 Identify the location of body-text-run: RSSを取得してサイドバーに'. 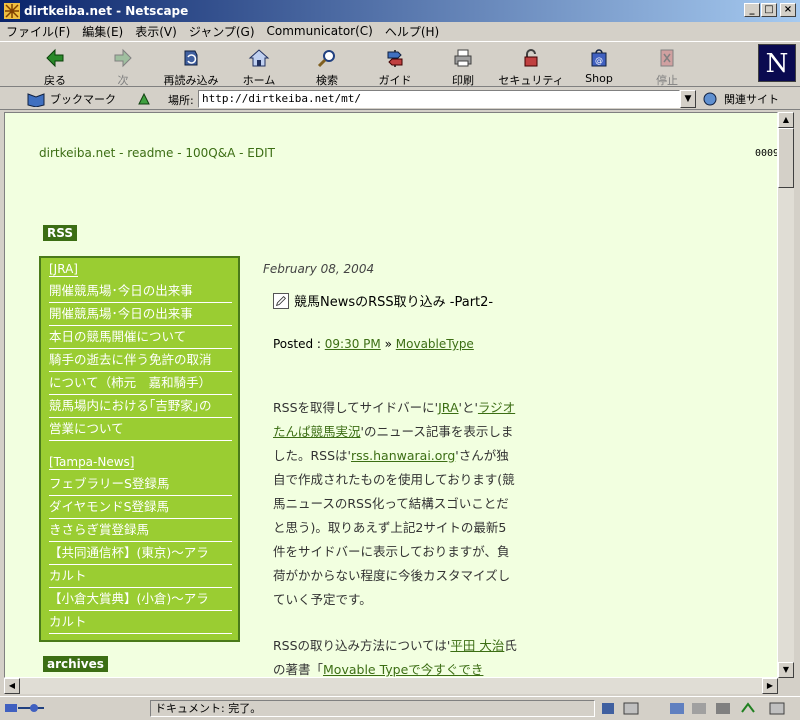
(356, 407).